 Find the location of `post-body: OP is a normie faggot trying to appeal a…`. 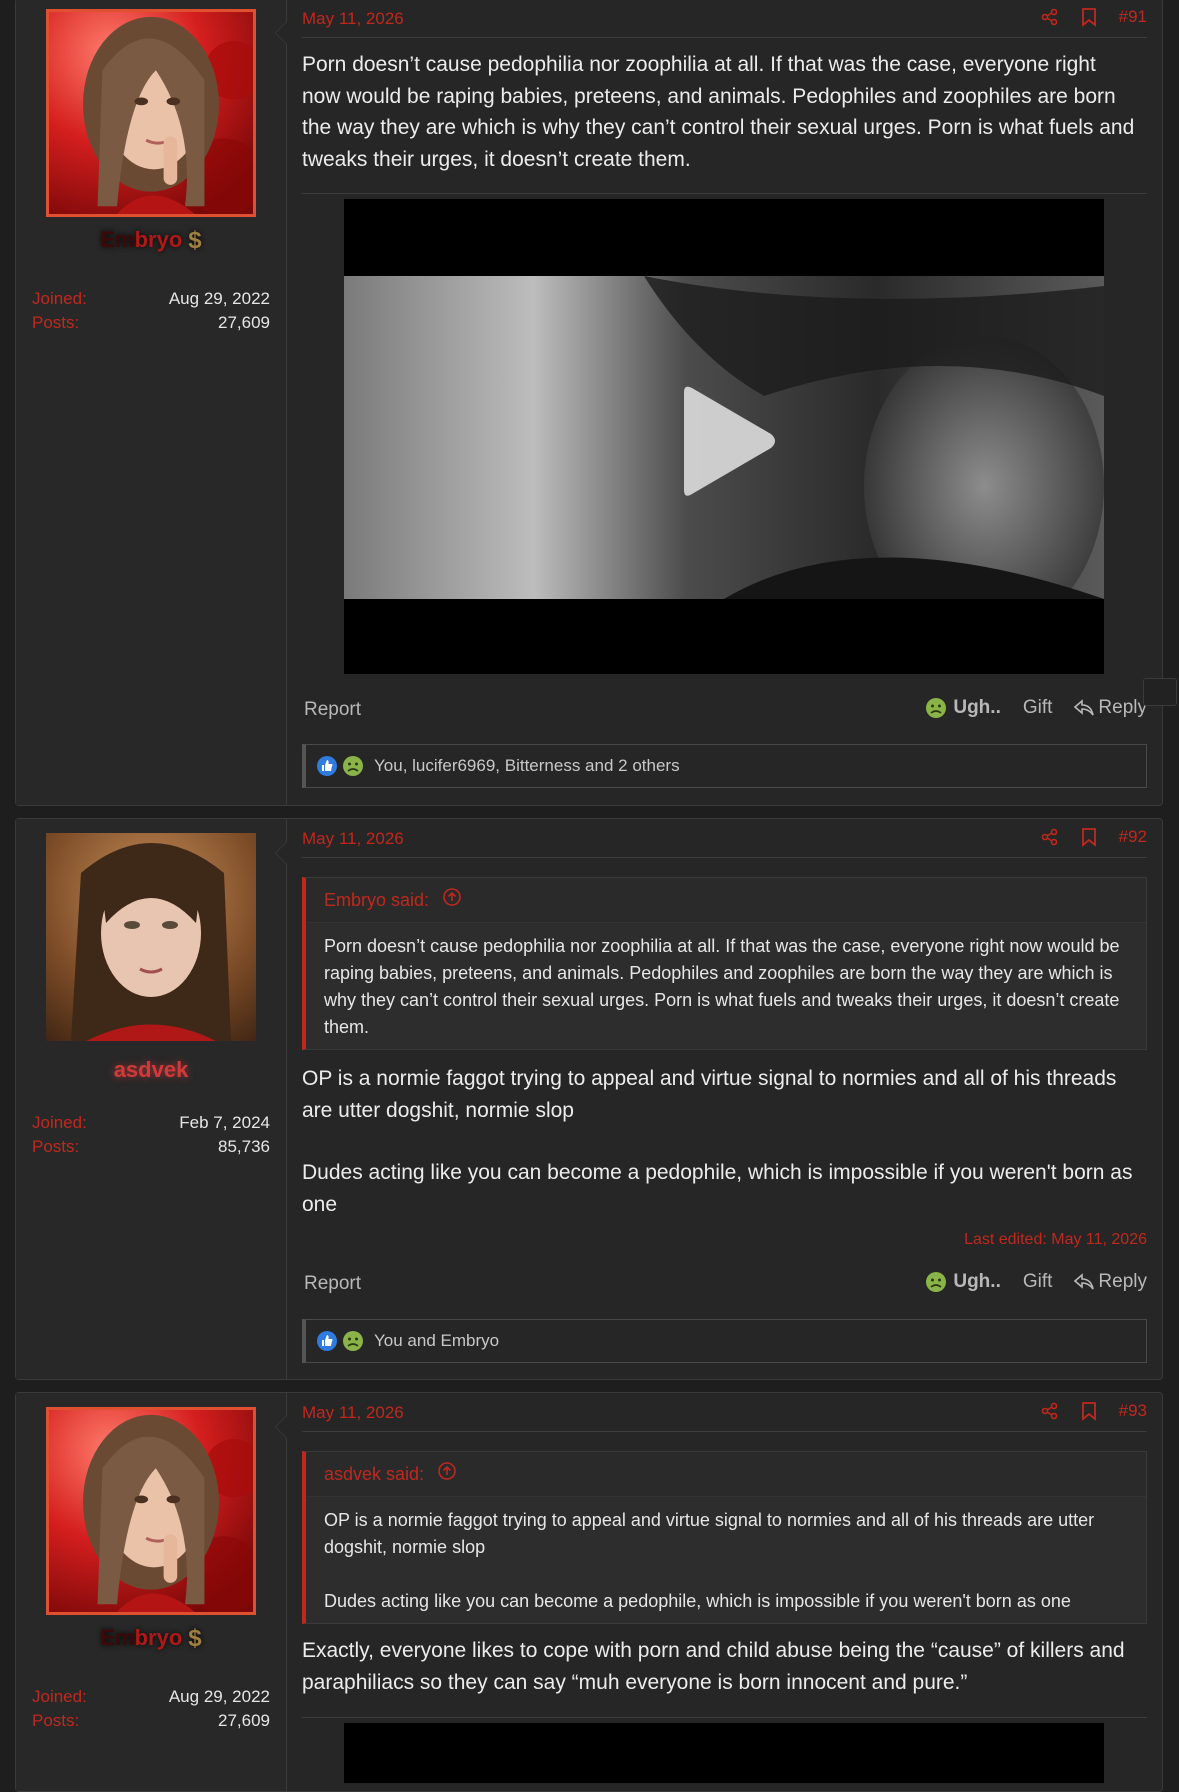

post-body: OP is a normie faggot trying to appeal a… is located at coordinates (717, 1141).